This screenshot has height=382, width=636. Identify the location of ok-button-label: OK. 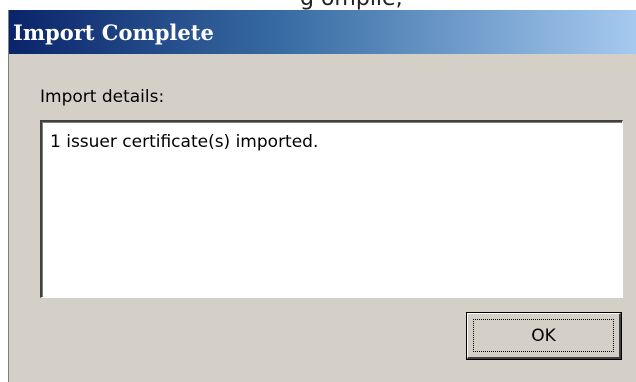
(543, 335).